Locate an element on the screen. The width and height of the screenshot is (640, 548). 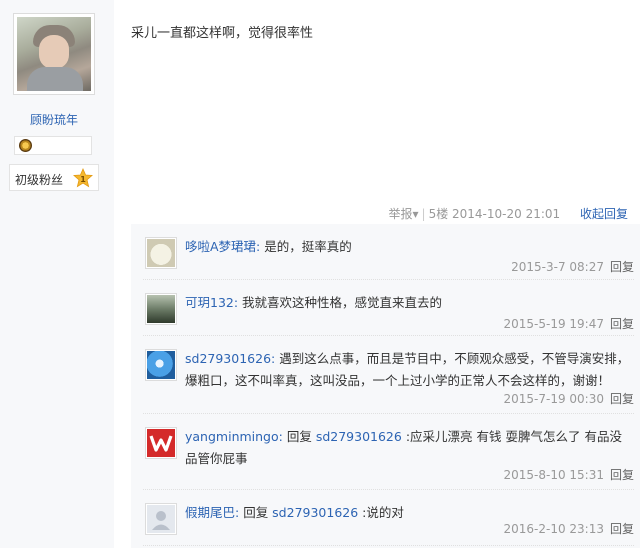
reply-meta: 2015-3-7 08:27 回复 is located at coordinates (572, 266).